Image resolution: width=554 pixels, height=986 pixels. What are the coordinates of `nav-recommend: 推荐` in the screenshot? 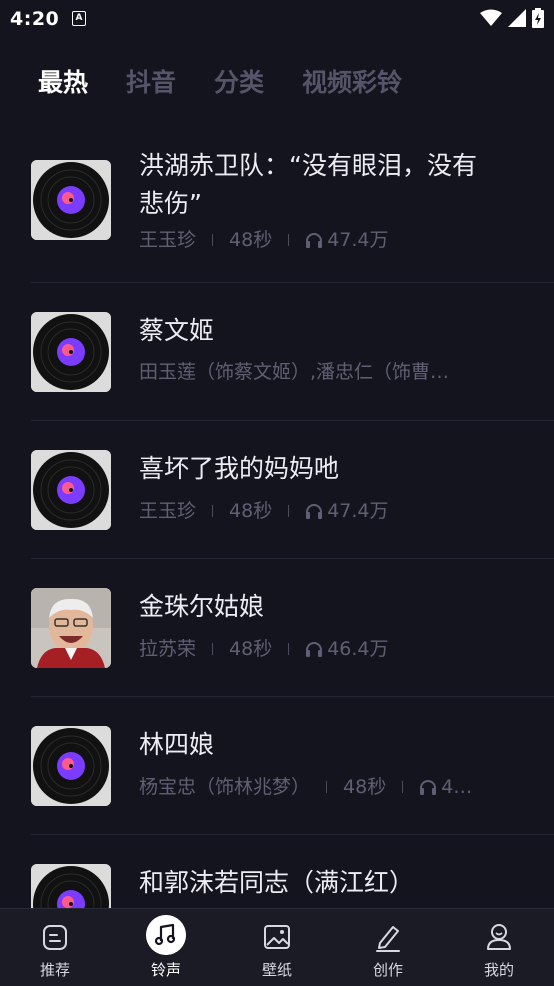 It's located at (55, 947).